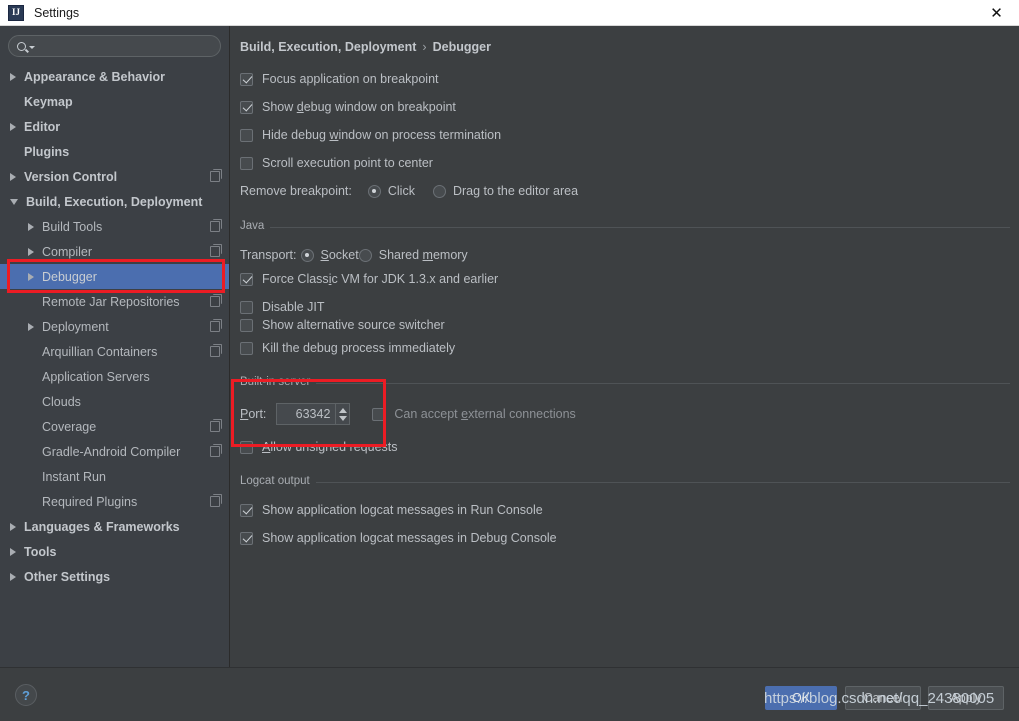 The image size is (1019, 721). What do you see at coordinates (75, 326) in the screenshot?
I see `sidebar-item-label: Deployment` at bounding box center [75, 326].